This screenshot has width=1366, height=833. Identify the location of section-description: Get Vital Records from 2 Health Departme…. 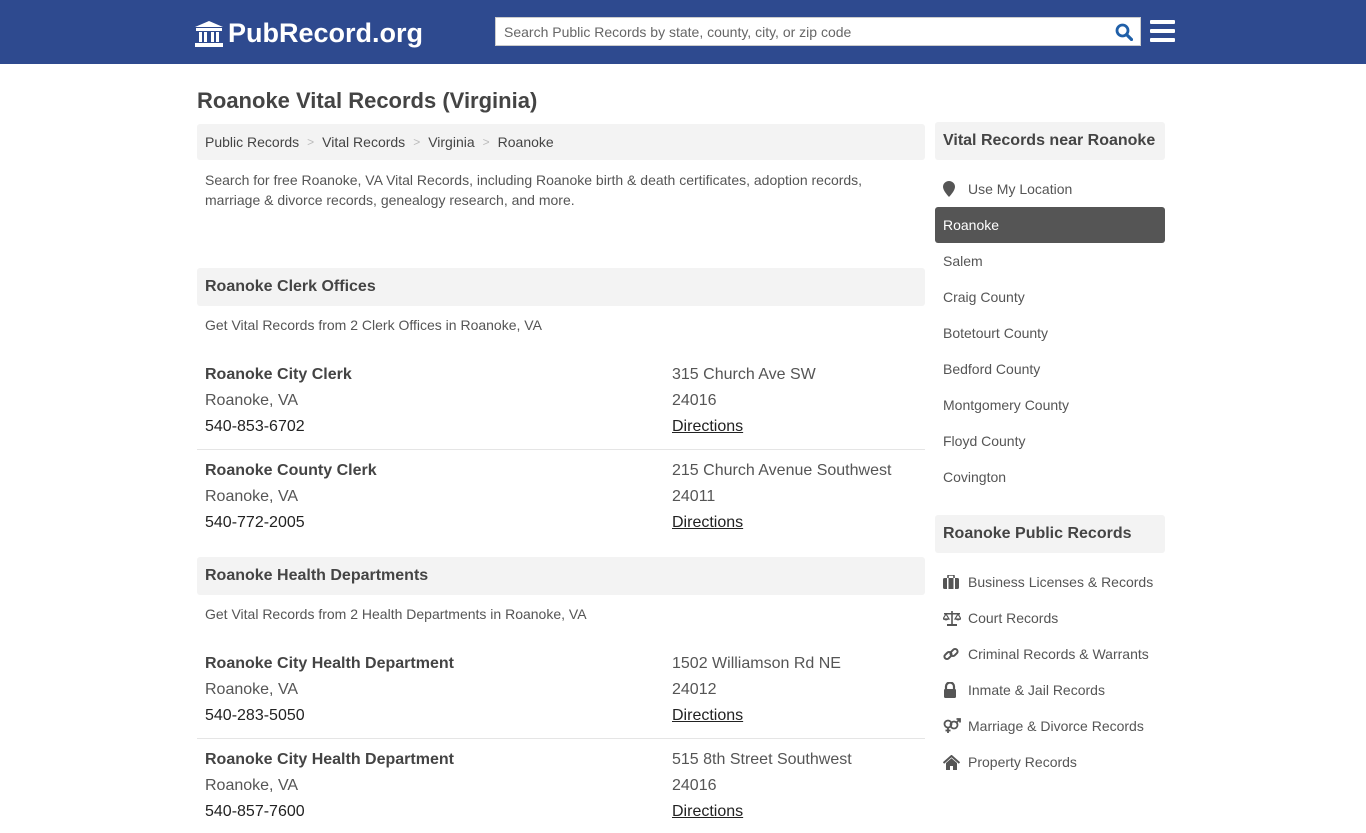
(396, 614).